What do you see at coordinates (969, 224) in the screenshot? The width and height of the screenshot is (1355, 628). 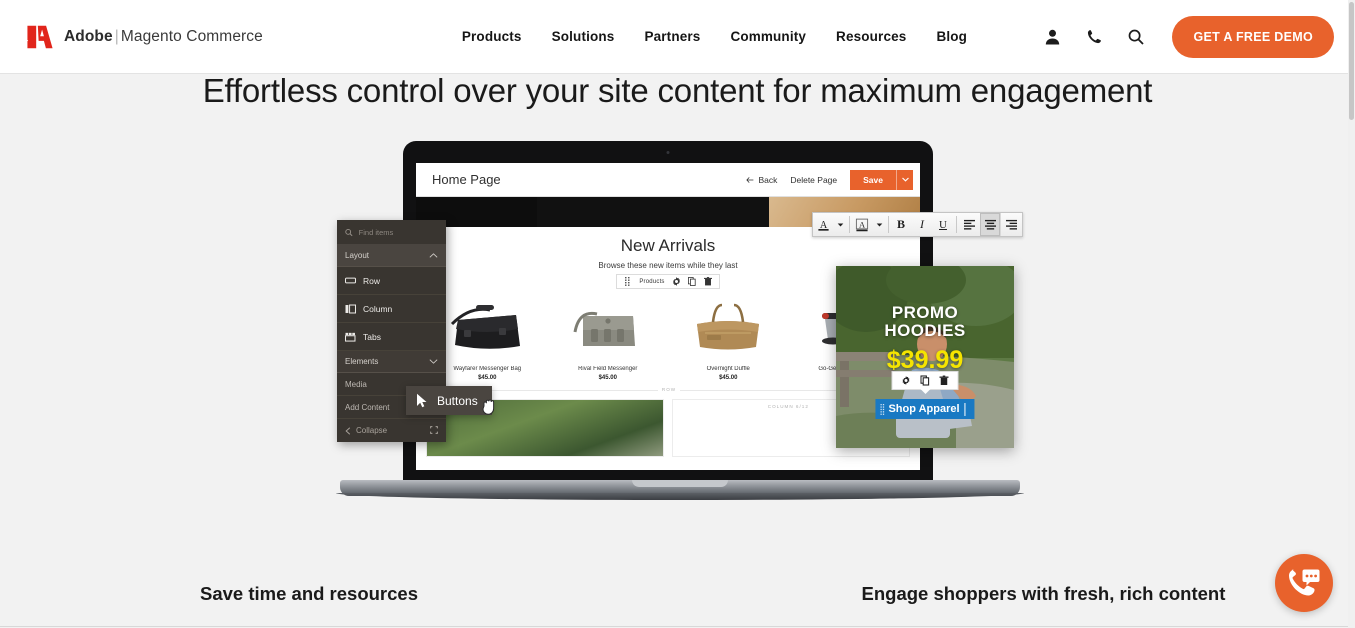 I see `align-left-button` at bounding box center [969, 224].